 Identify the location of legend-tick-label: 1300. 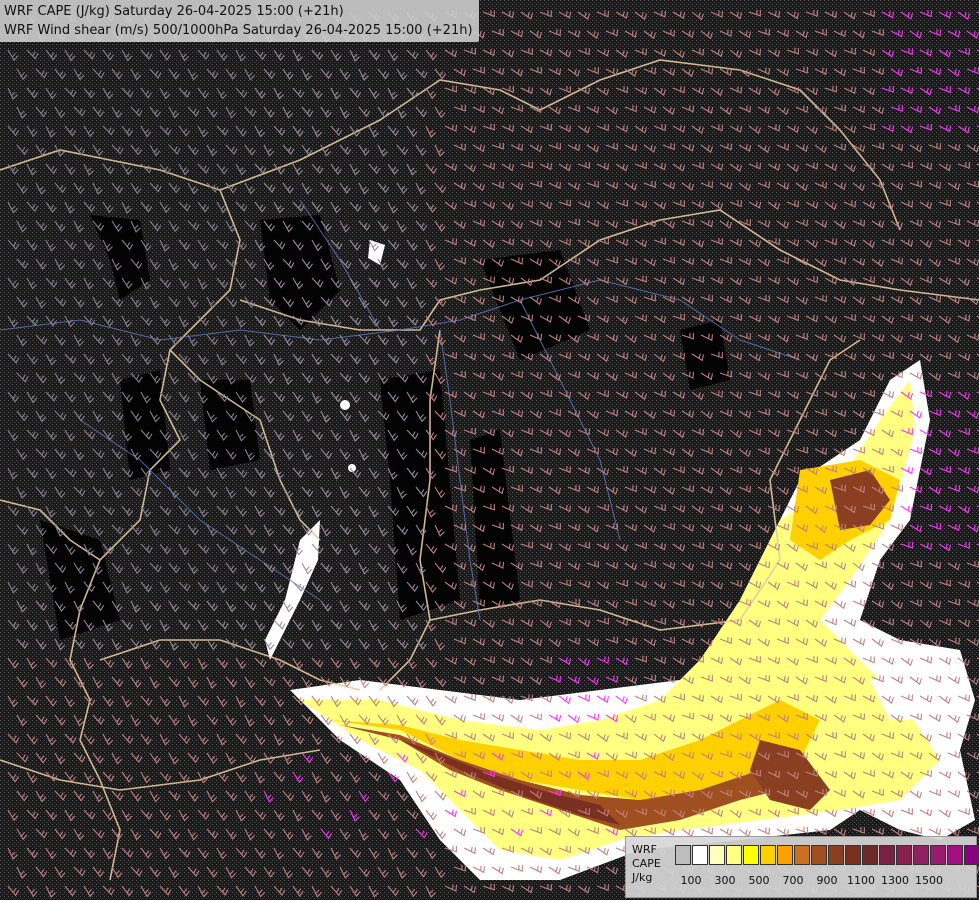
(895, 880).